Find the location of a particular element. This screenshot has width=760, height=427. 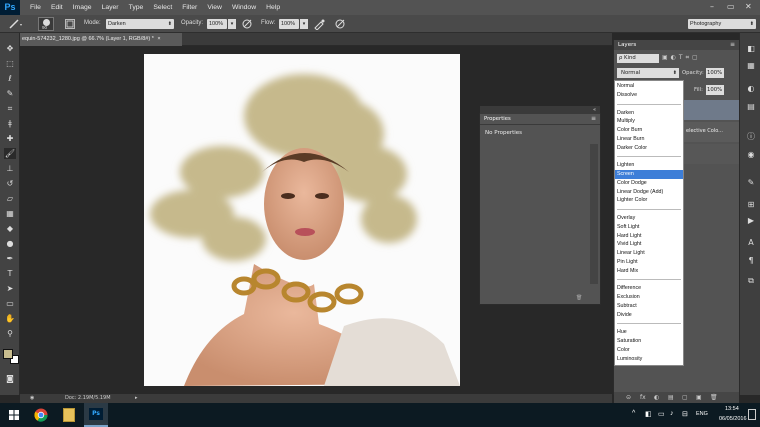

blend-mode-option: Luminosity is located at coordinates (649, 359).